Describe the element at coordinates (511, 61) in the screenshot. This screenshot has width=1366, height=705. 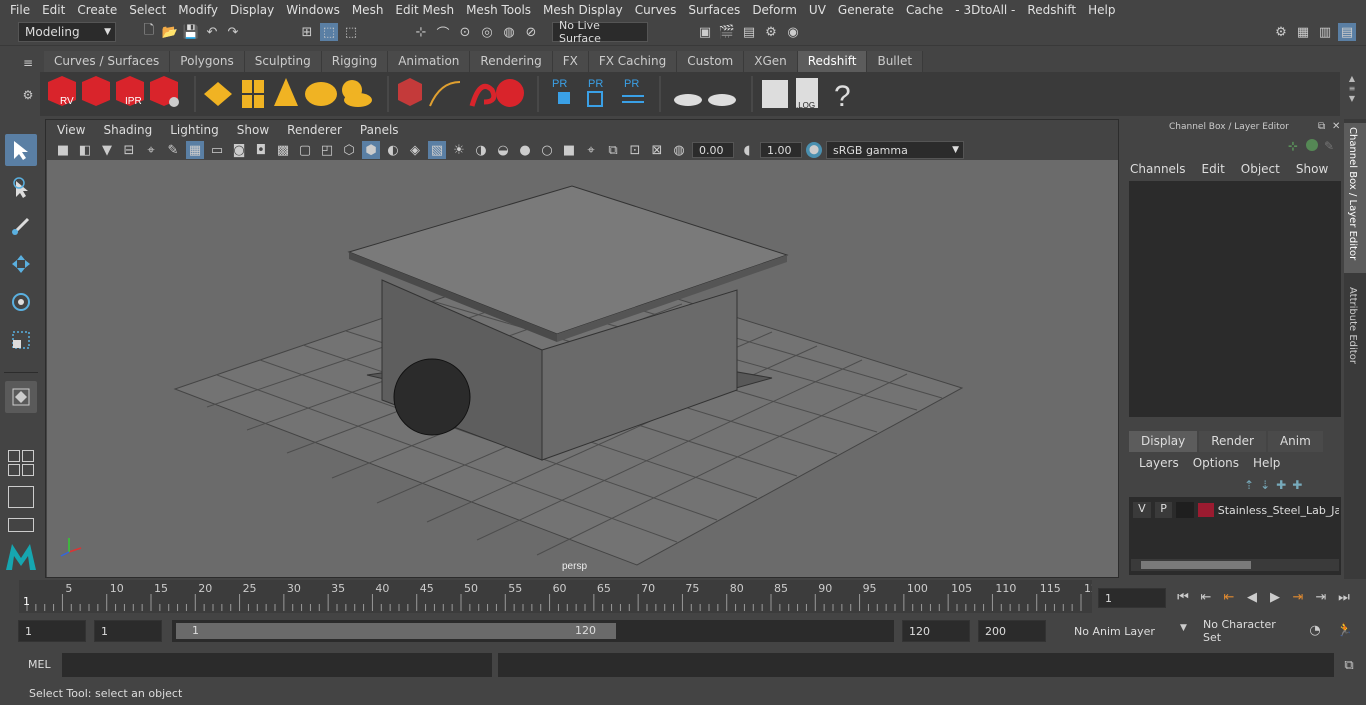
I see `shelf-tab-rendering: Rendering` at that location.